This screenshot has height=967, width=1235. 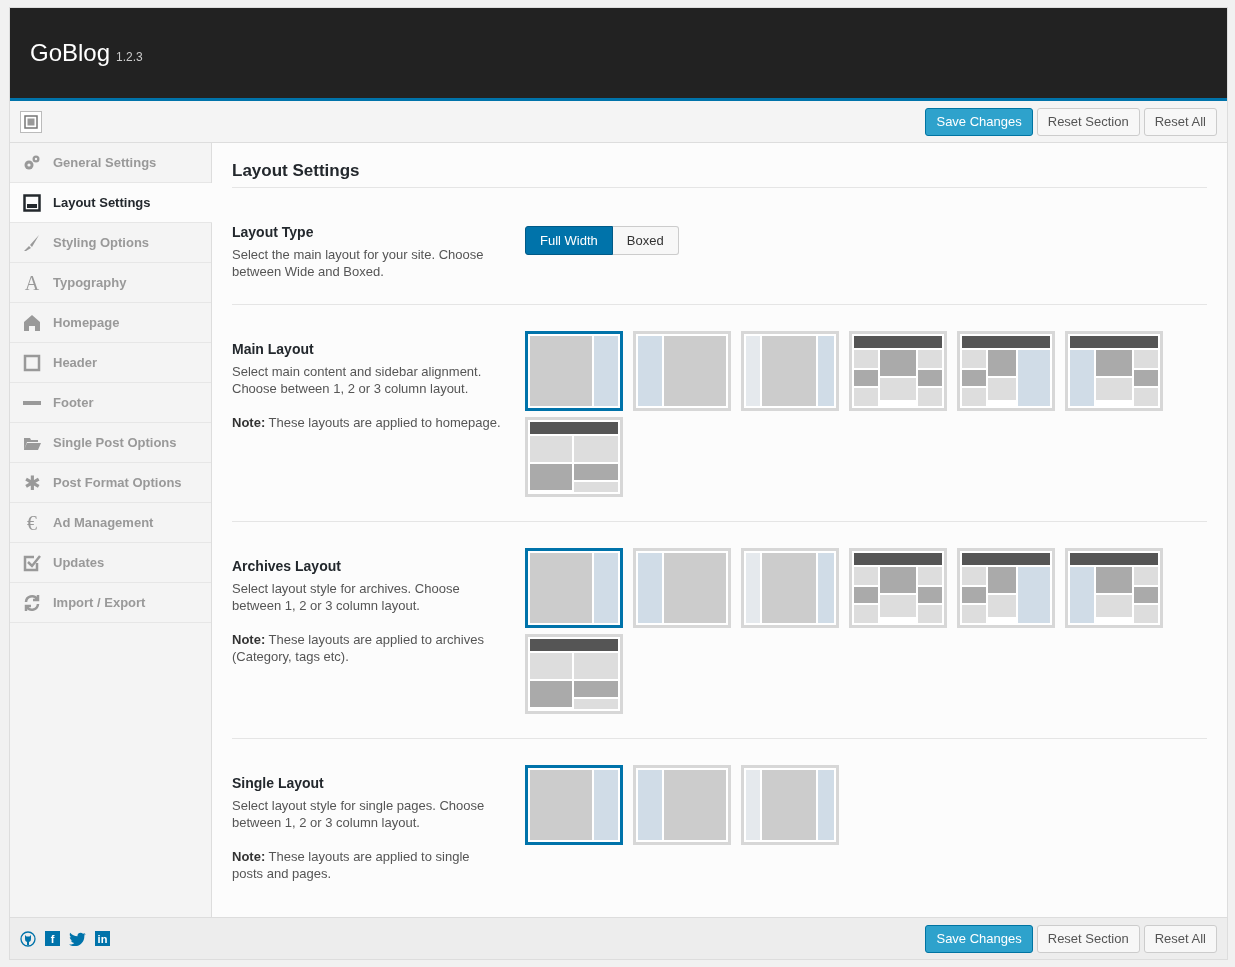 I want to click on layout-type-button: Full Width, so click(x=569, y=240).